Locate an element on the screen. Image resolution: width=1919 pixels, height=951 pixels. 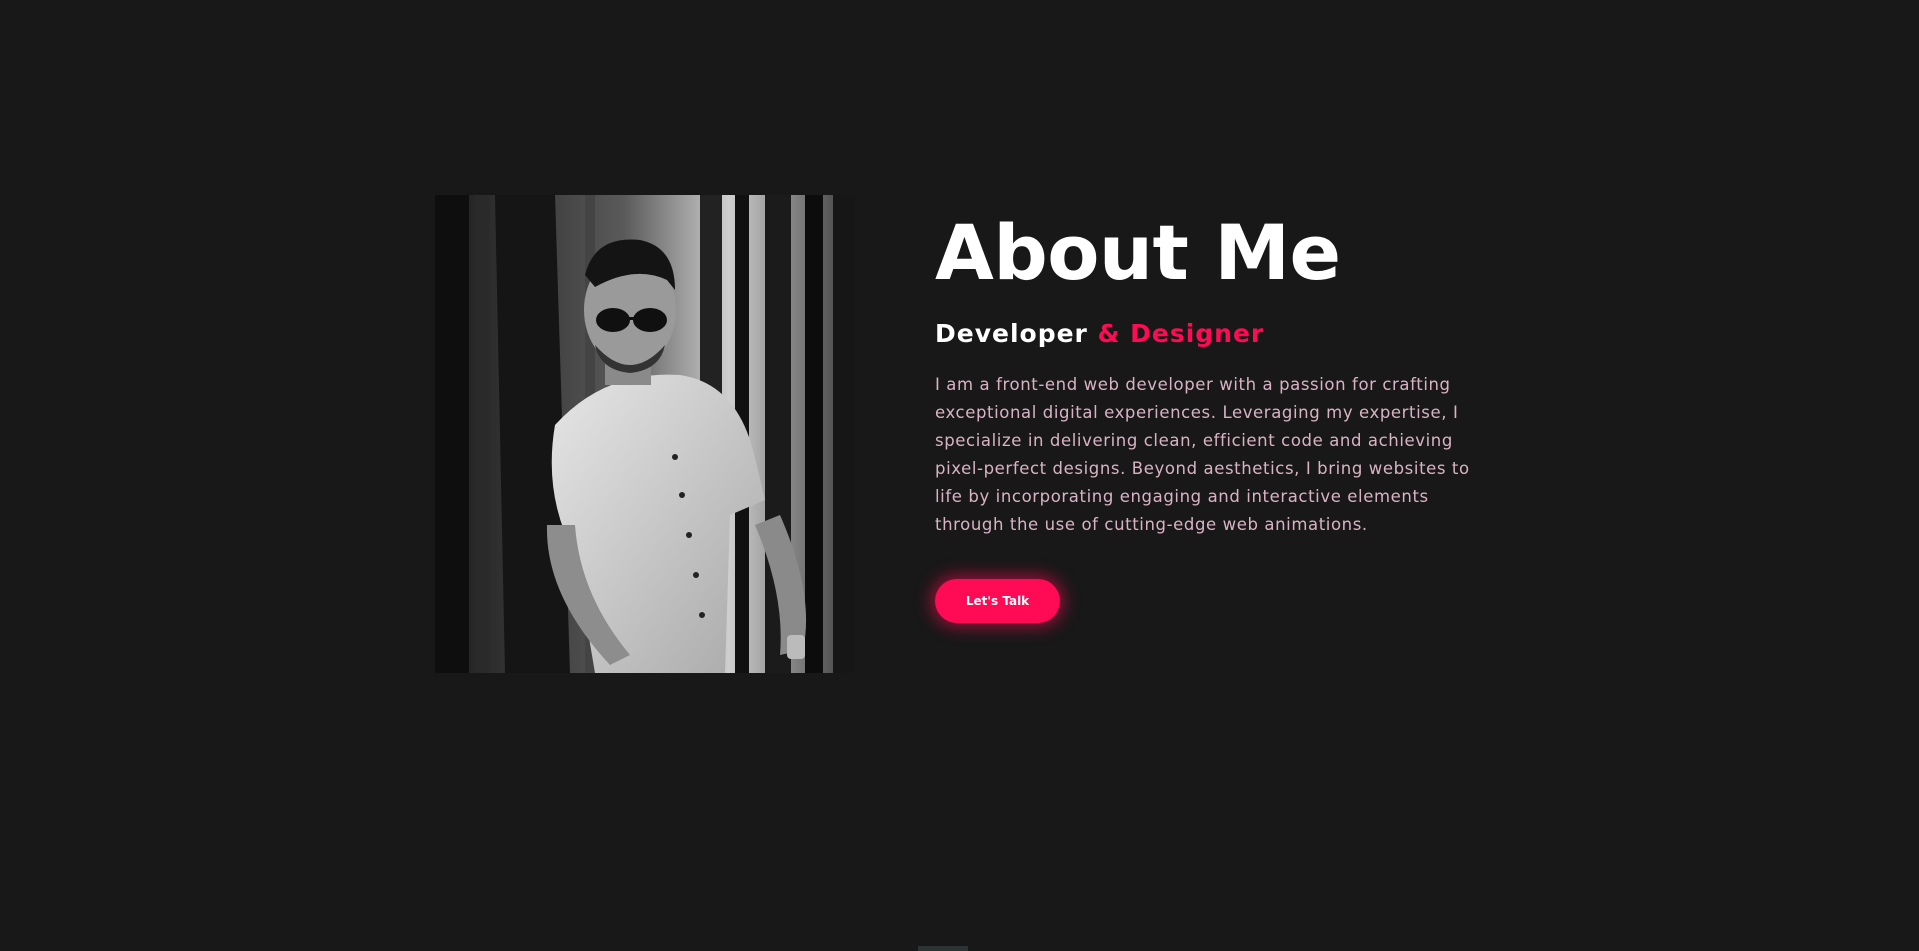
page-title: About Me is located at coordinates (1138, 252).